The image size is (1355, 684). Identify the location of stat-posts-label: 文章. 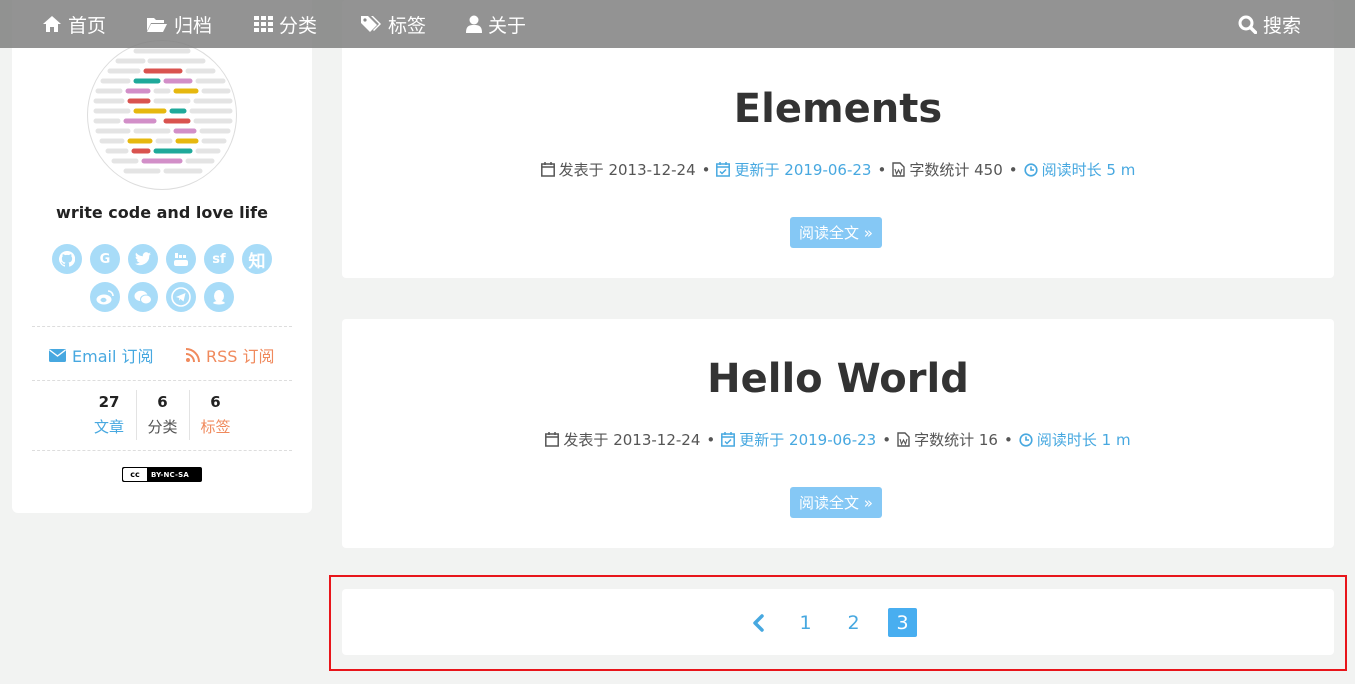
(108, 427).